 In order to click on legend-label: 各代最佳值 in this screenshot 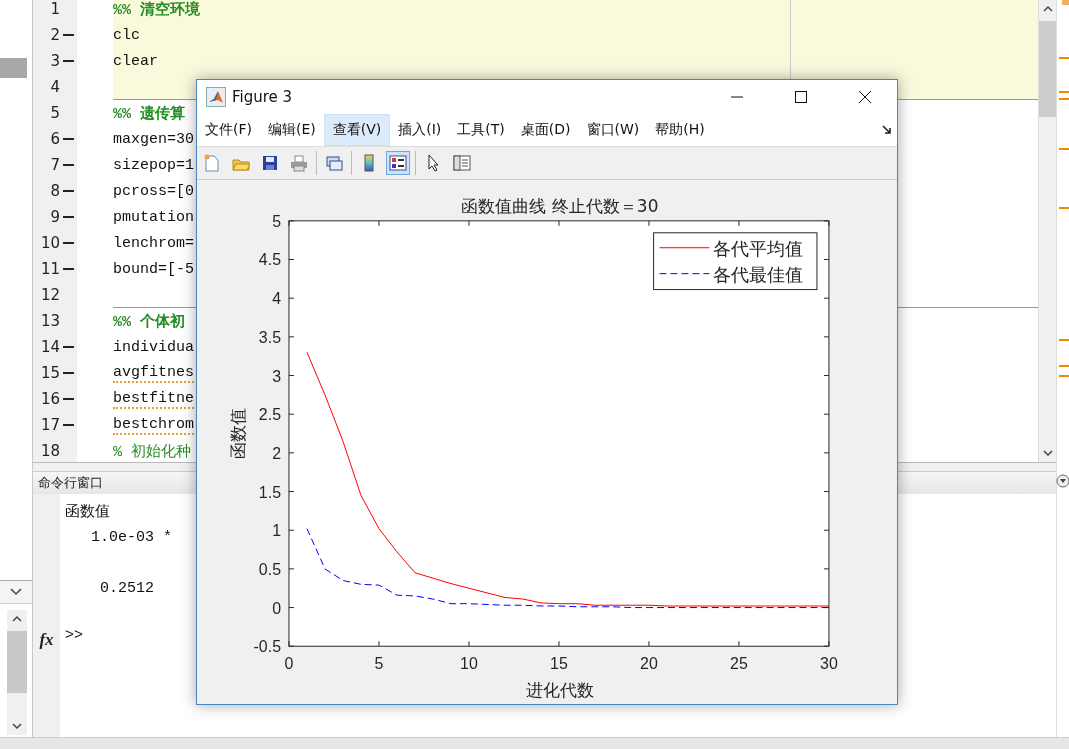, I will do `click(758, 274)`.